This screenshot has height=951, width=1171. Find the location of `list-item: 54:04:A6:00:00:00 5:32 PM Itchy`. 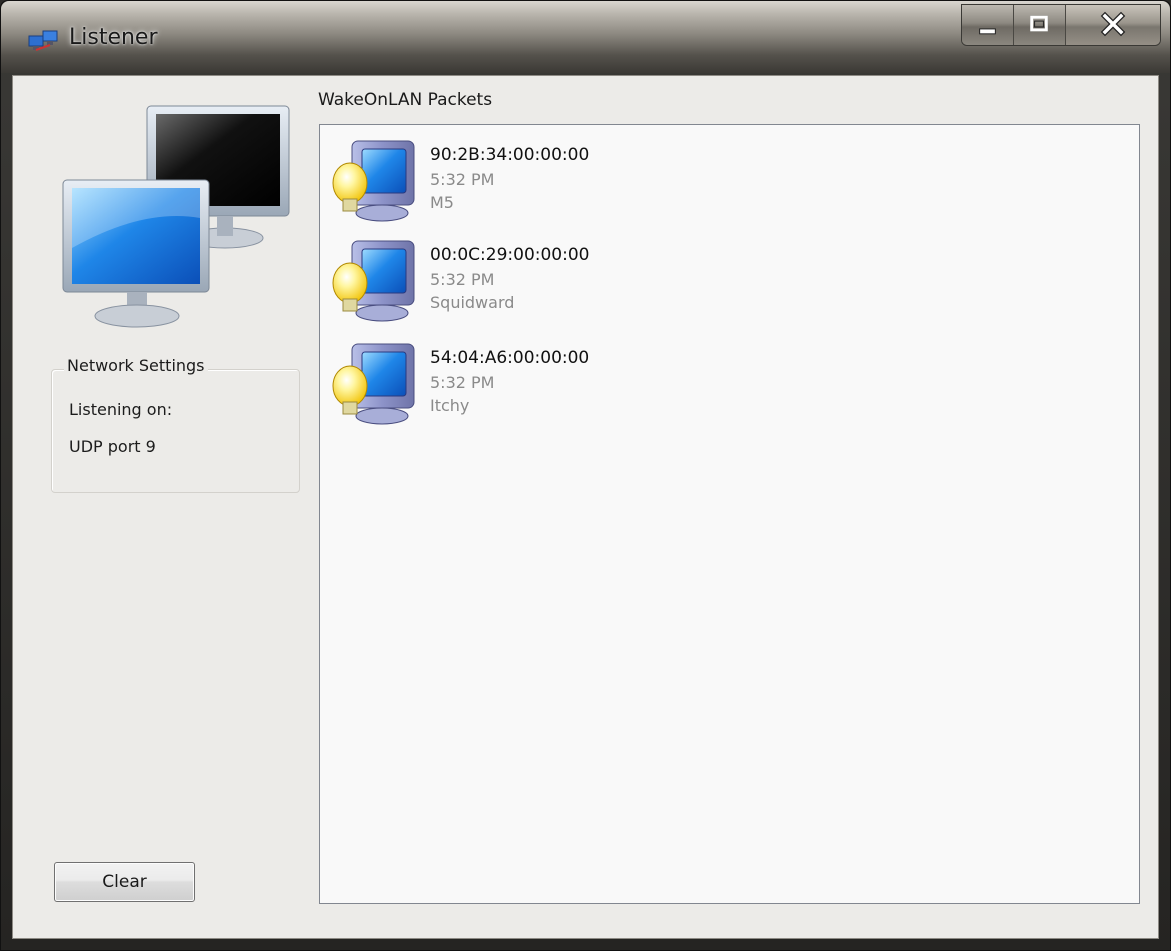

list-item: 54:04:A6:00:00:00 5:32 PM Itchy is located at coordinates (490, 380).